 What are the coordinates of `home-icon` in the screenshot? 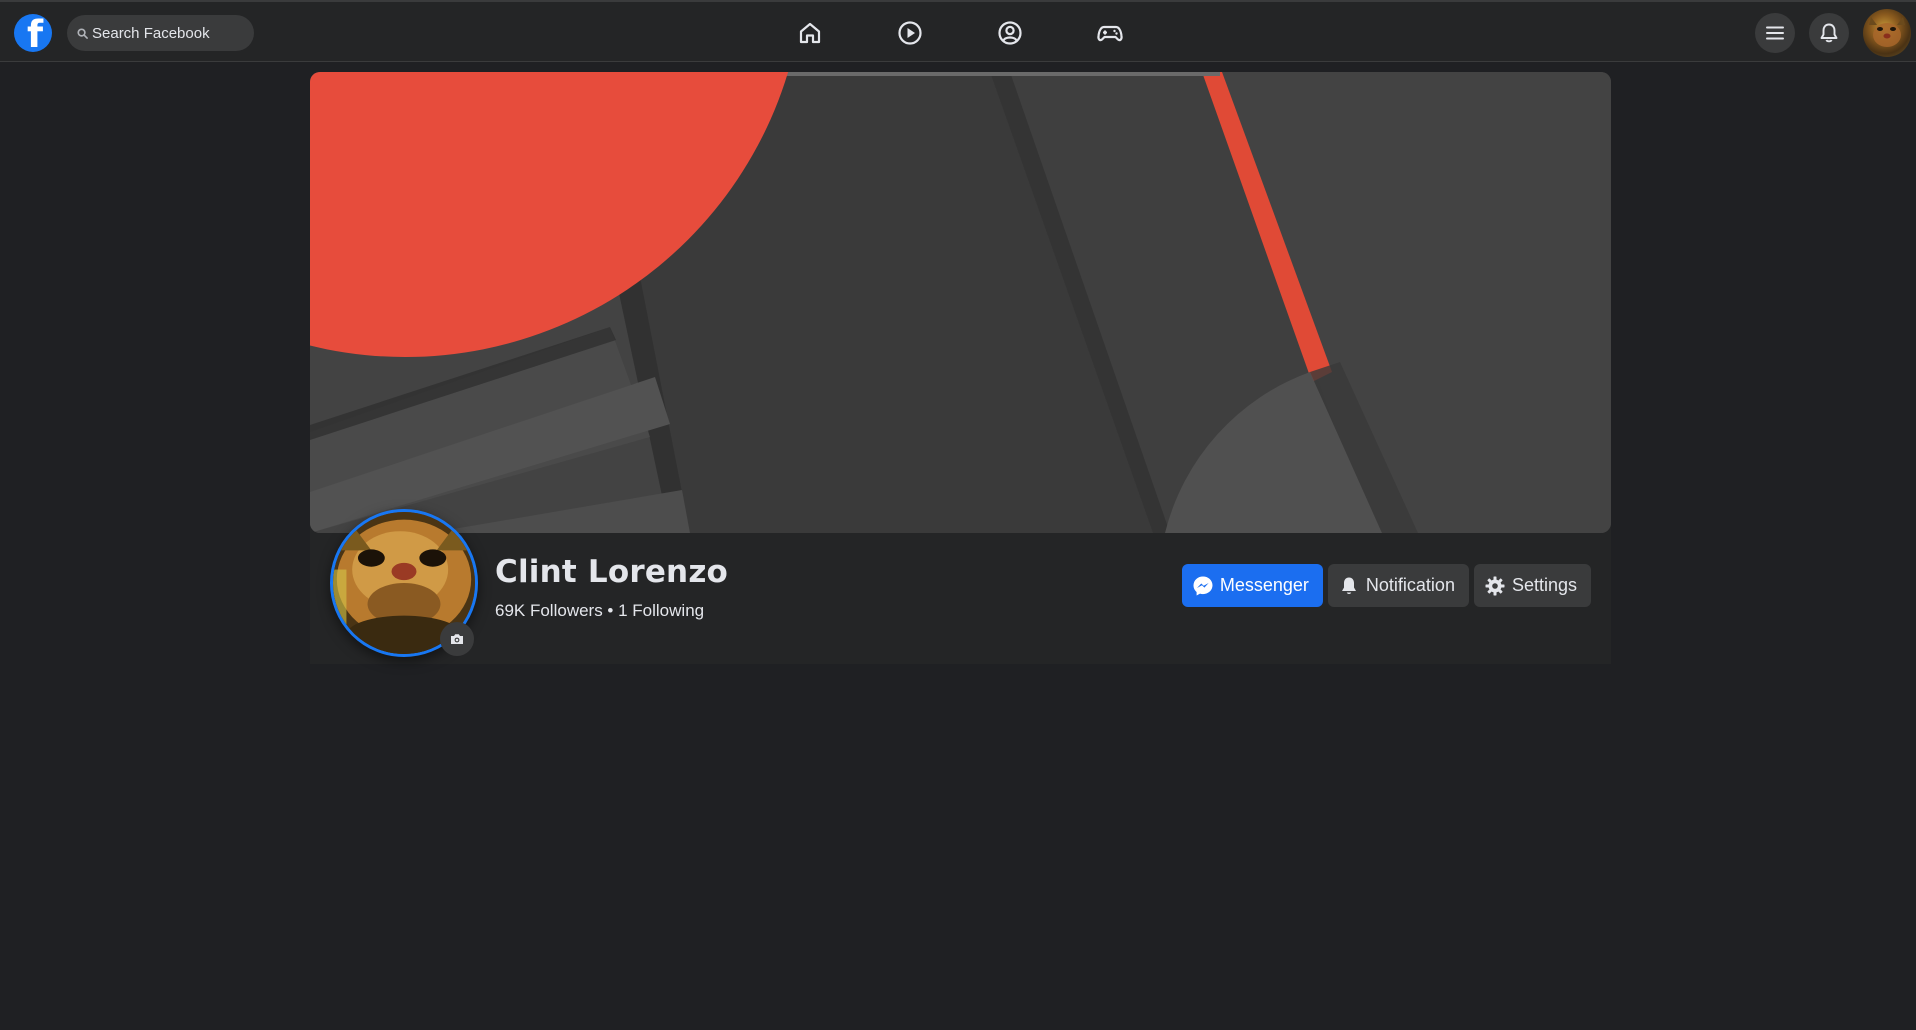 It's located at (810, 33).